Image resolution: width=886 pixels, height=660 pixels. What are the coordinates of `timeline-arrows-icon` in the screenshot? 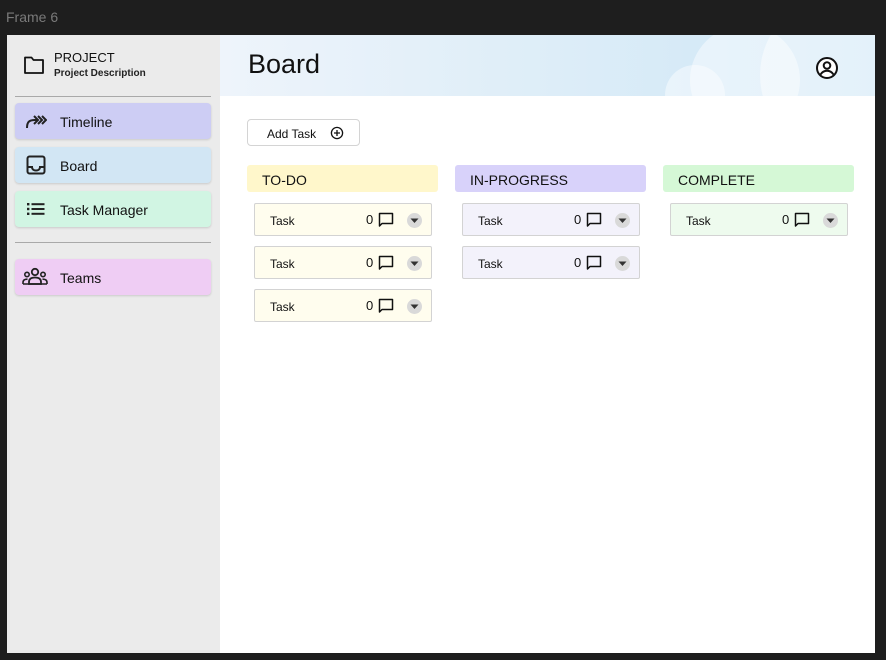 It's located at (36, 122).